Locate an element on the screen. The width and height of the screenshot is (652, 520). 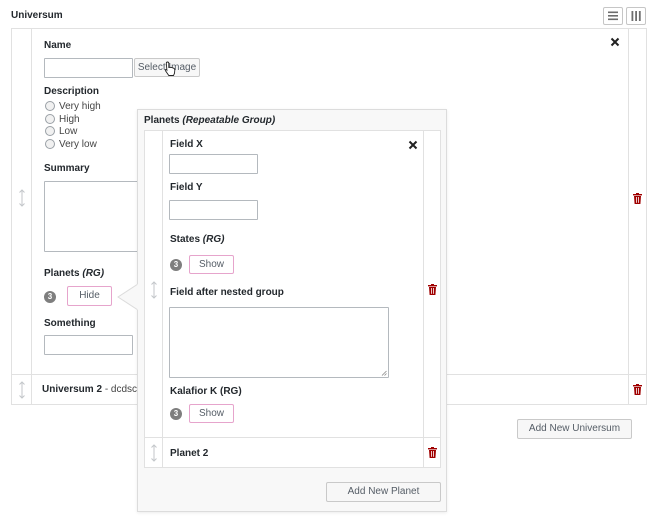
planet-1-left-divider is located at coordinates (162, 299).